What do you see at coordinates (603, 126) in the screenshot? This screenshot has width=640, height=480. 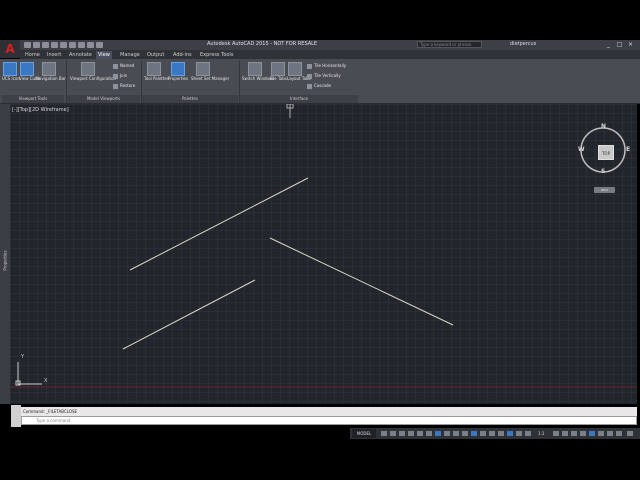 I see `compass-north: N` at bounding box center [603, 126].